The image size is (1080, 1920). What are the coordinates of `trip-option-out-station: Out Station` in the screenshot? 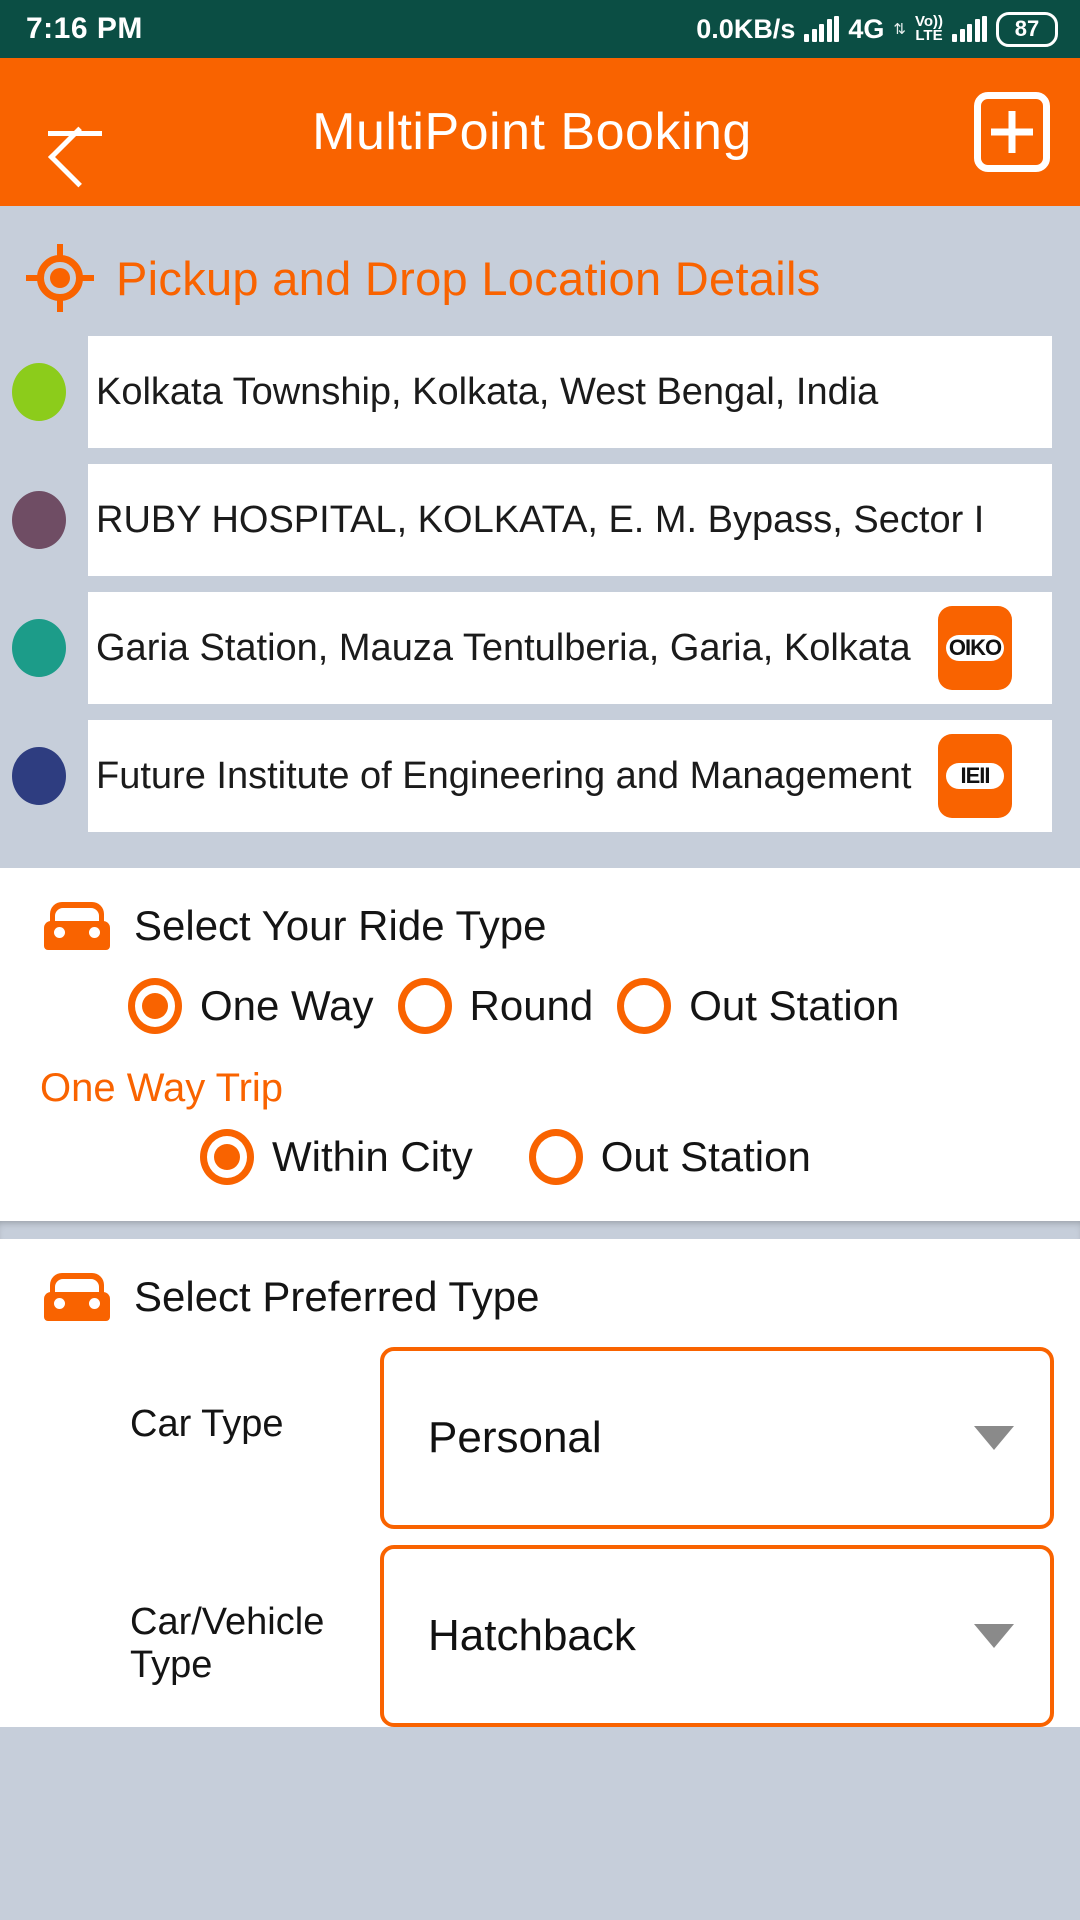 It's located at (669, 1157).